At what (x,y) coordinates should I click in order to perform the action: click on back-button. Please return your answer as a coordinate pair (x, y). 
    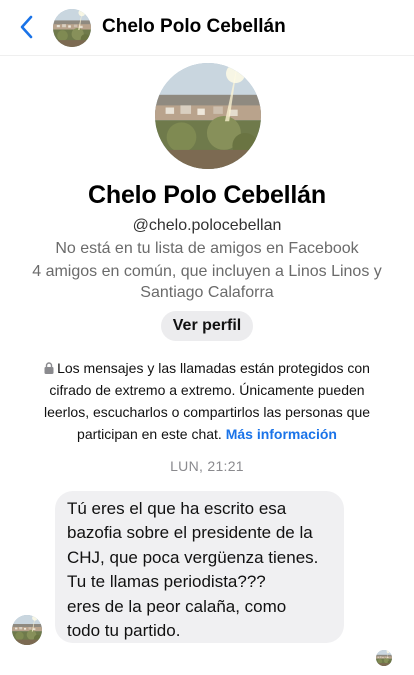
    Looking at the image, I should click on (26, 27).